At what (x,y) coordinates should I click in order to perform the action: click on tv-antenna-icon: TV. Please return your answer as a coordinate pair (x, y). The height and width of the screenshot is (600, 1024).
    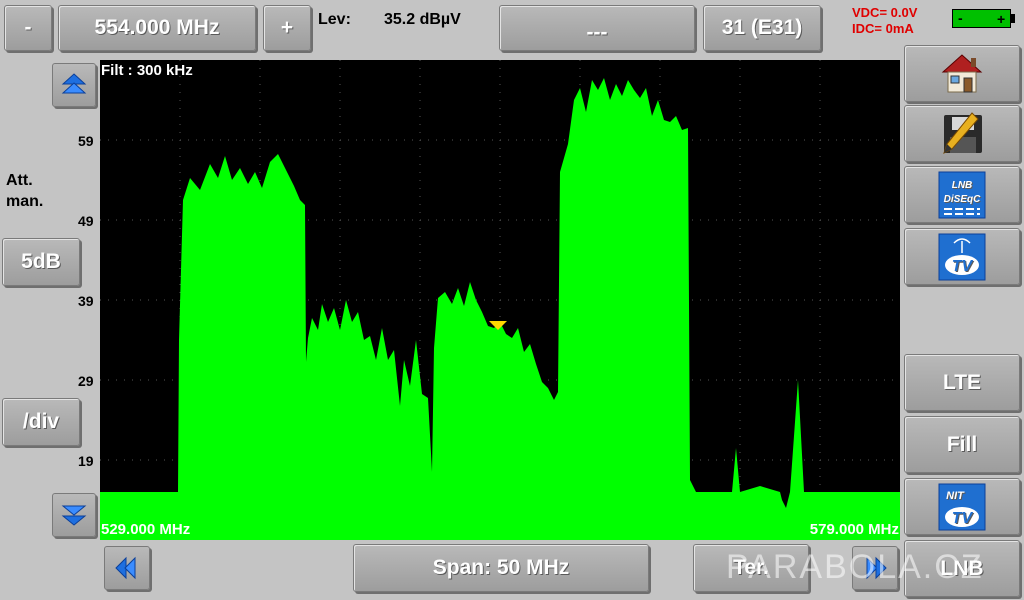
    Looking at the image, I should click on (962, 256).